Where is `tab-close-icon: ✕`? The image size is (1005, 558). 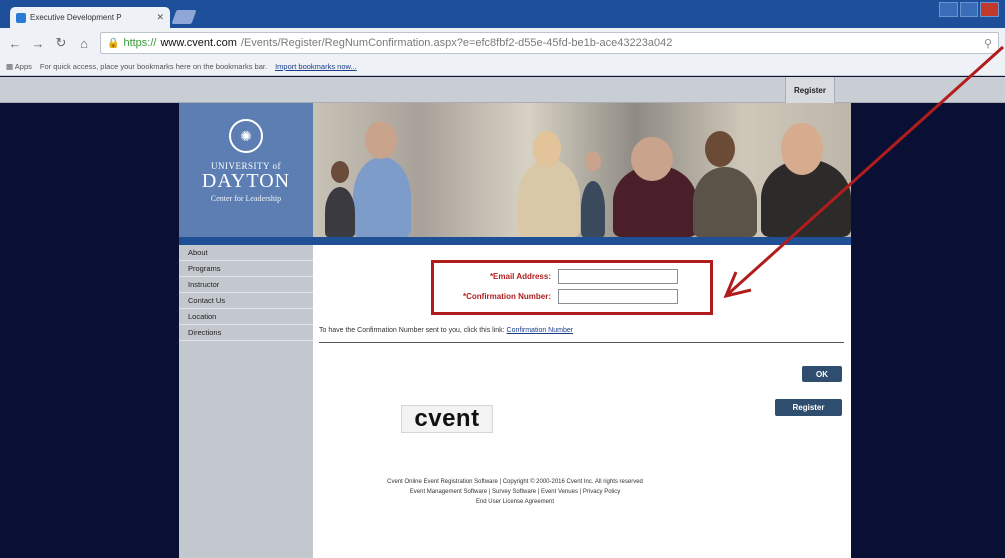 tab-close-icon: ✕ is located at coordinates (160, 17).